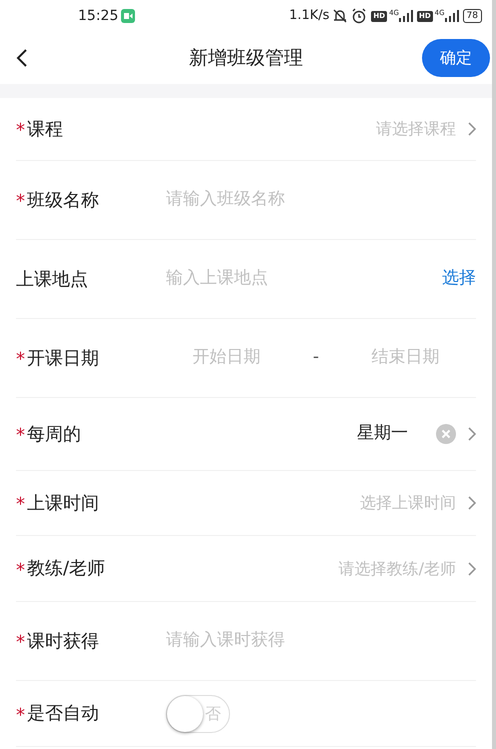  What do you see at coordinates (63, 504) in the screenshot?
I see `field-label: 上课时间` at bounding box center [63, 504].